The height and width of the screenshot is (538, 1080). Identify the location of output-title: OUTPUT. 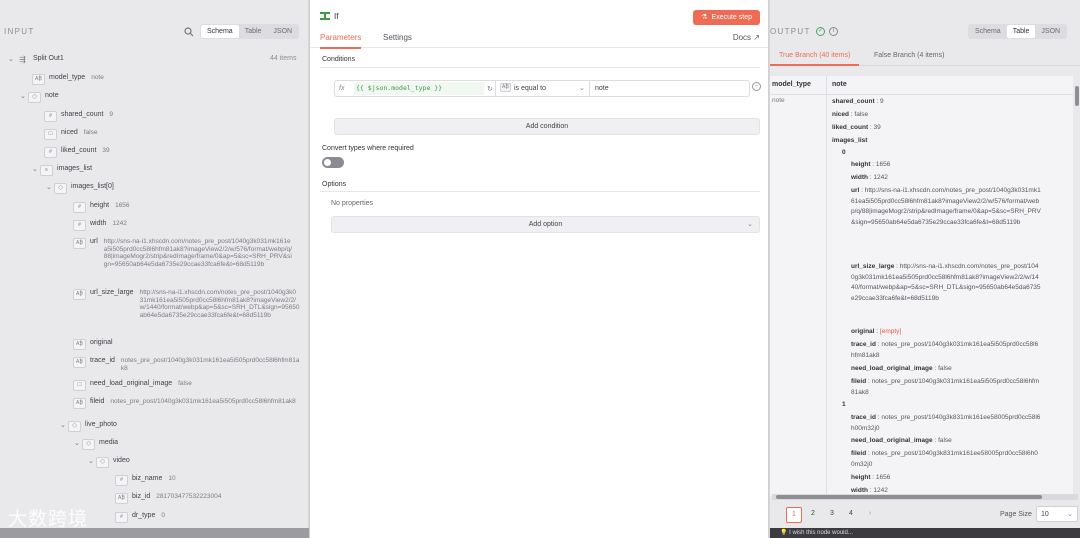
(790, 31).